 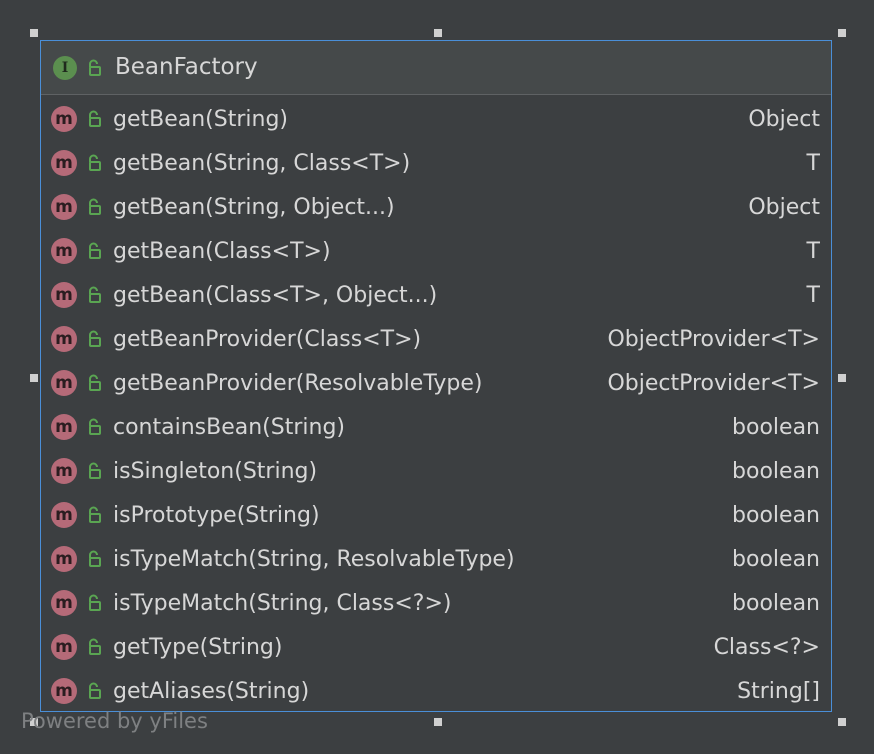 What do you see at coordinates (34, 378) in the screenshot?
I see `resize-handle-left` at bounding box center [34, 378].